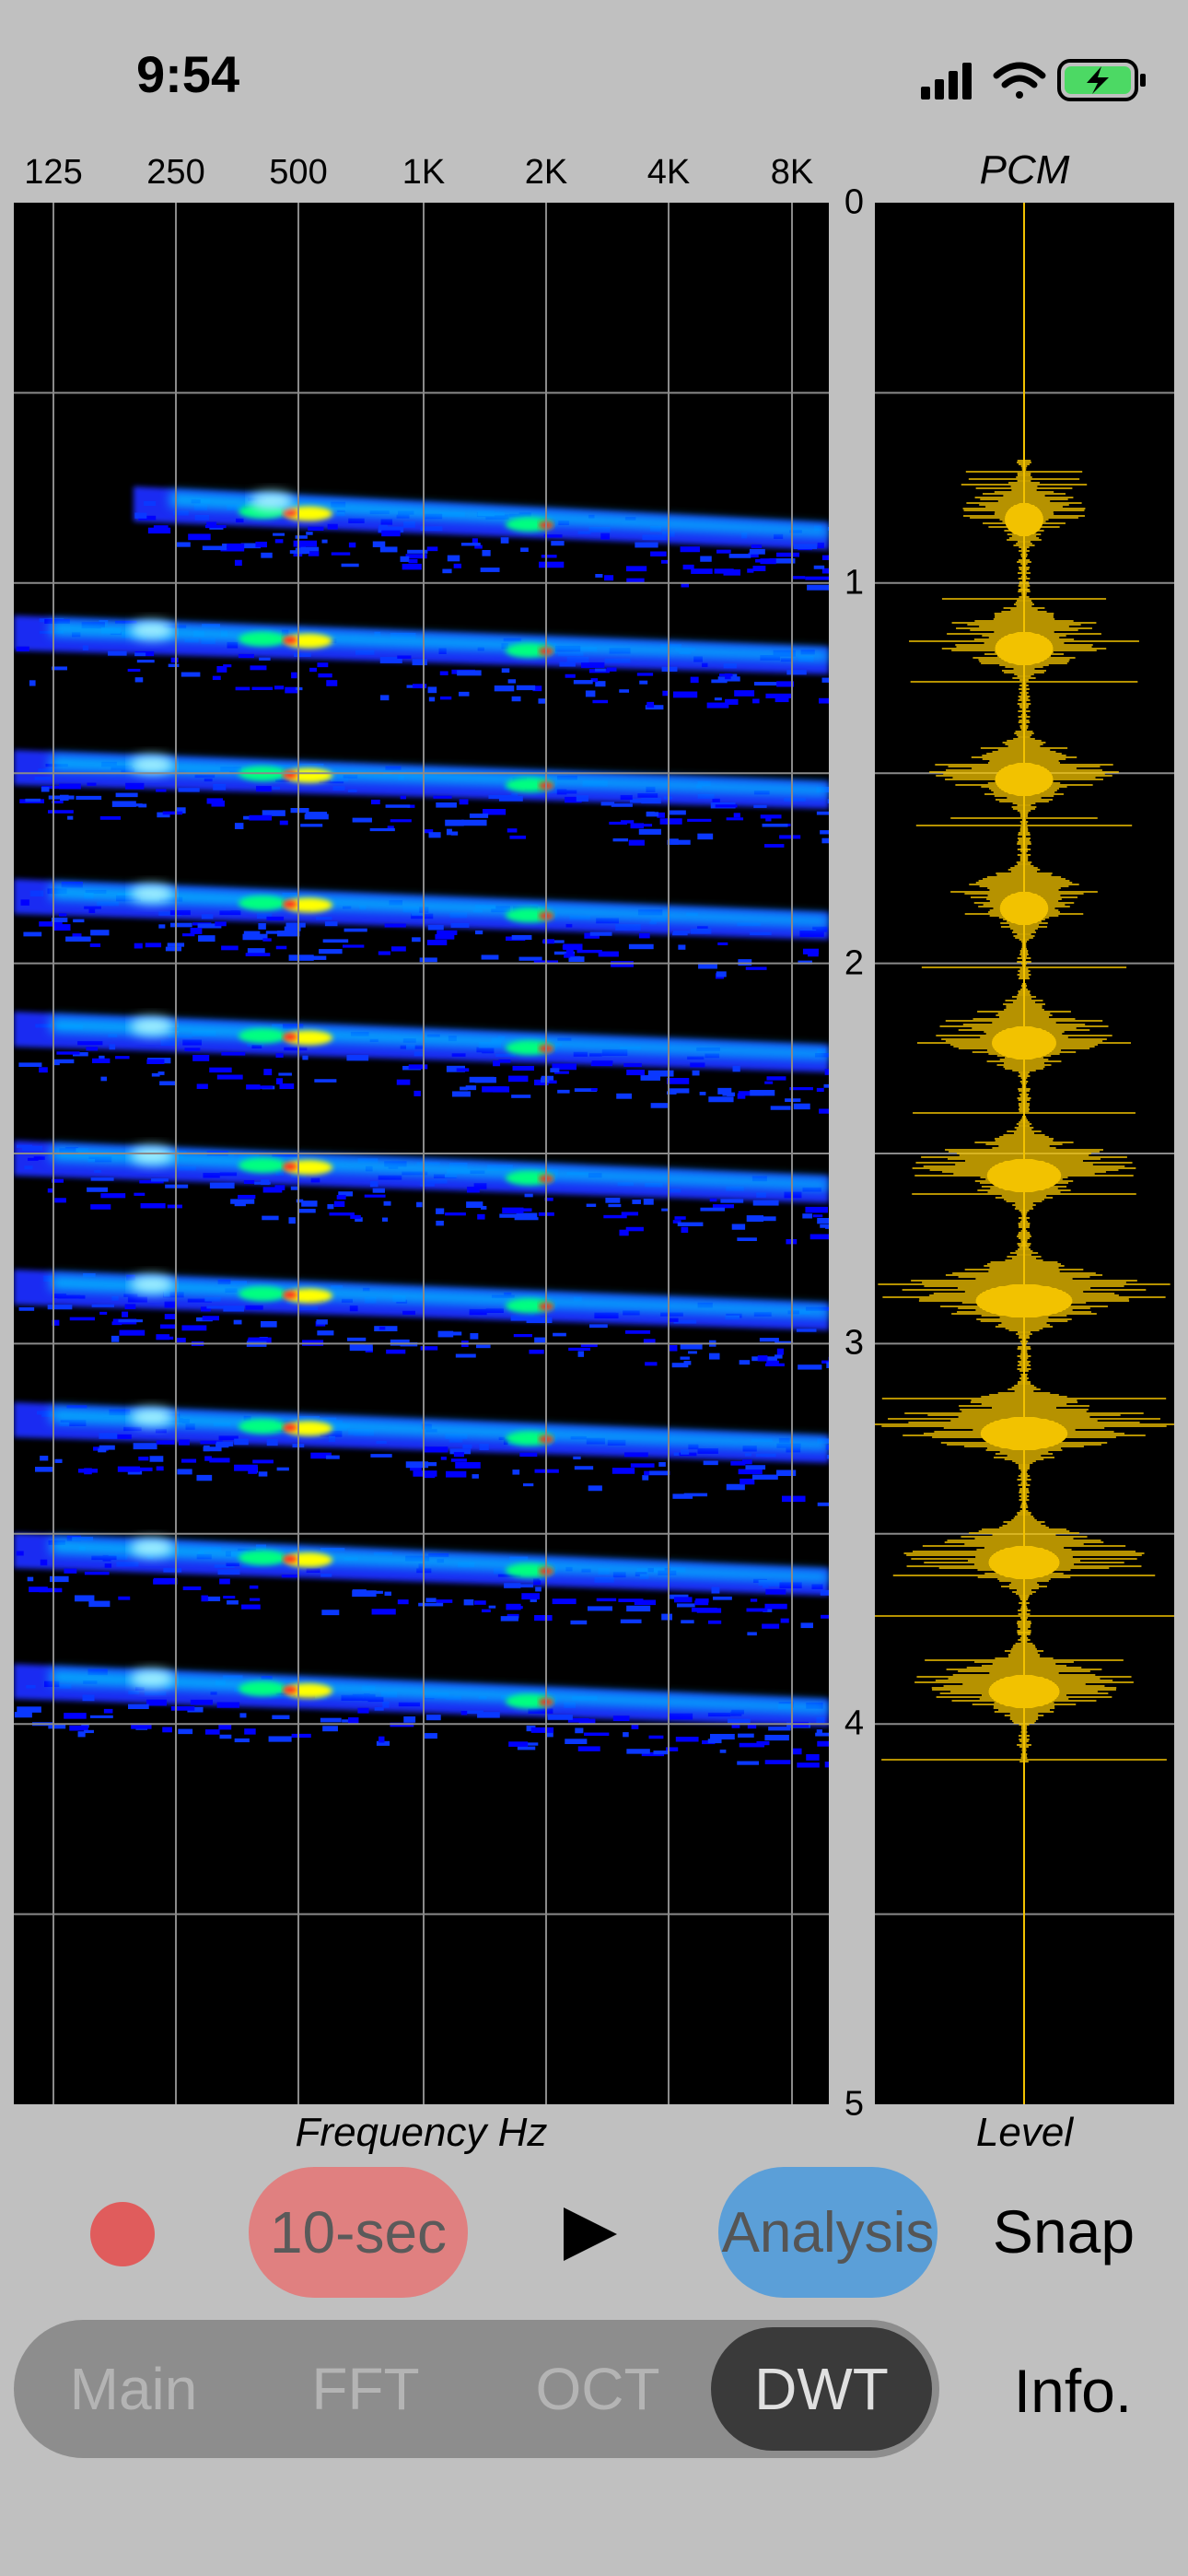 The width and height of the screenshot is (1188, 2576). Describe the element at coordinates (175, 172) in the screenshot. I see `freq-tick-250: 250` at that location.